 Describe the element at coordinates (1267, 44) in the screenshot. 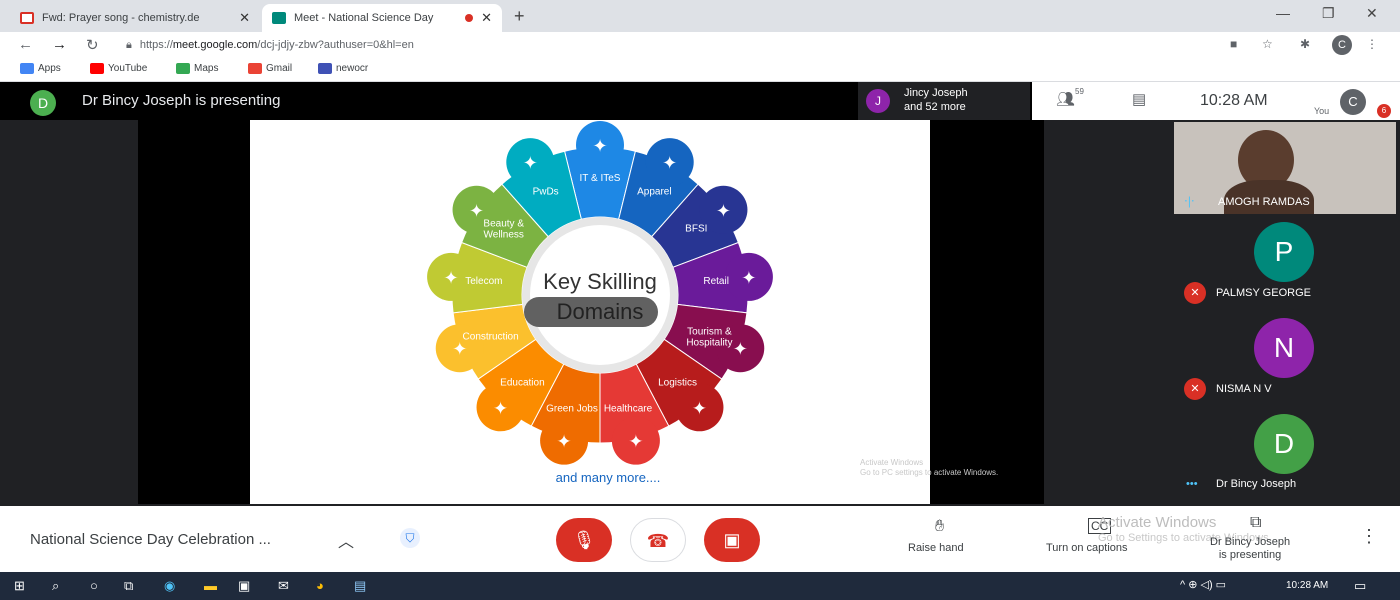

I see `bookmark-star-icon: ☆` at that location.